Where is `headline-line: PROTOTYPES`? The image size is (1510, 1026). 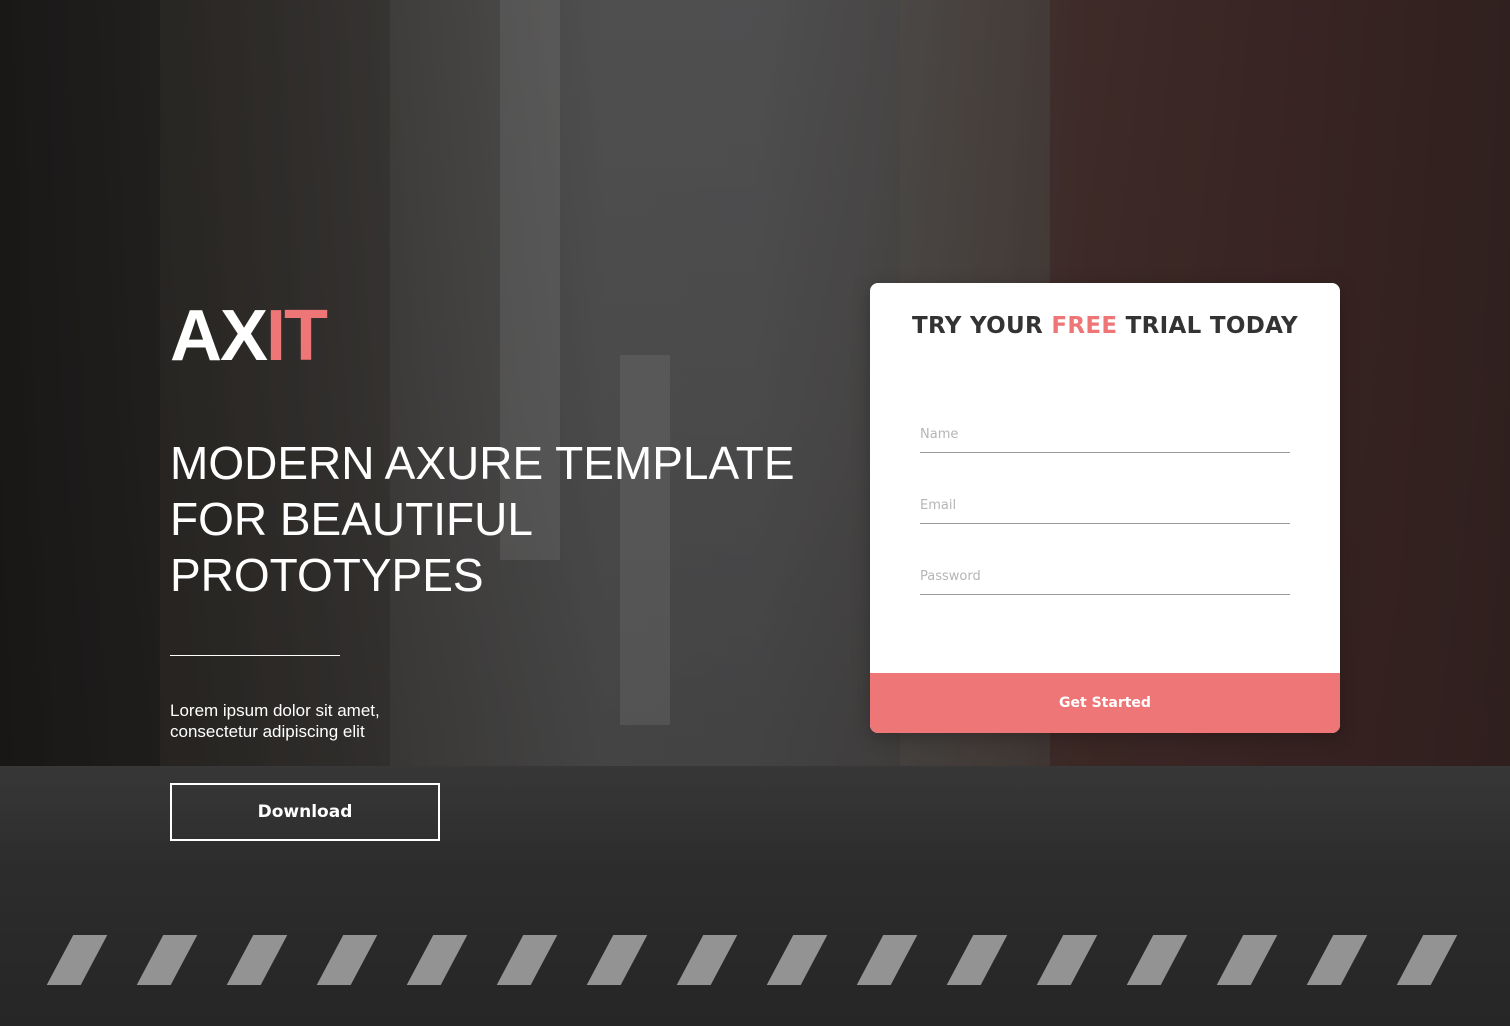
headline-line: PROTOTYPES is located at coordinates (327, 575).